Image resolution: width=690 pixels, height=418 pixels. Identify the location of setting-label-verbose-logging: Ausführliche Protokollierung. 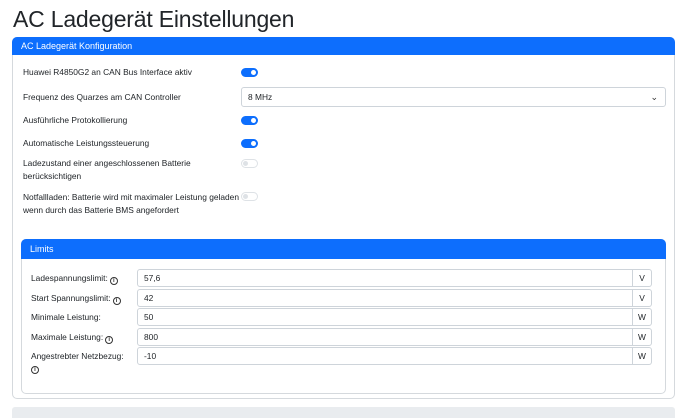
(75, 120).